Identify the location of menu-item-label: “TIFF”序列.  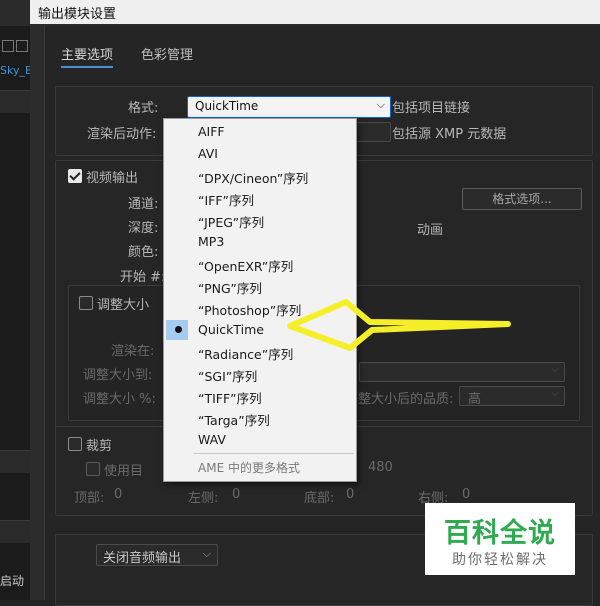
(230, 398).